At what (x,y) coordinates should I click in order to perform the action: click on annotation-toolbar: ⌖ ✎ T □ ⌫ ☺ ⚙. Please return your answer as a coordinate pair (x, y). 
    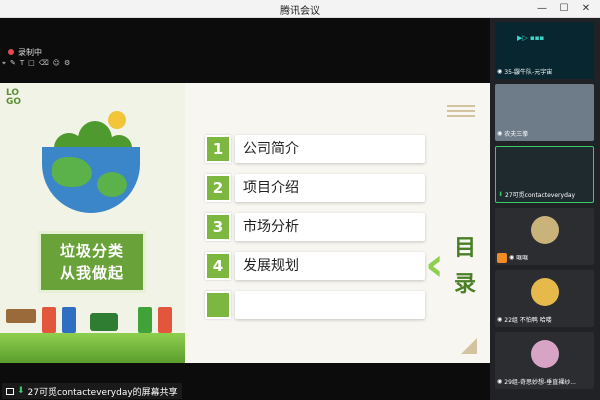
    Looking at the image, I should click on (35, 65).